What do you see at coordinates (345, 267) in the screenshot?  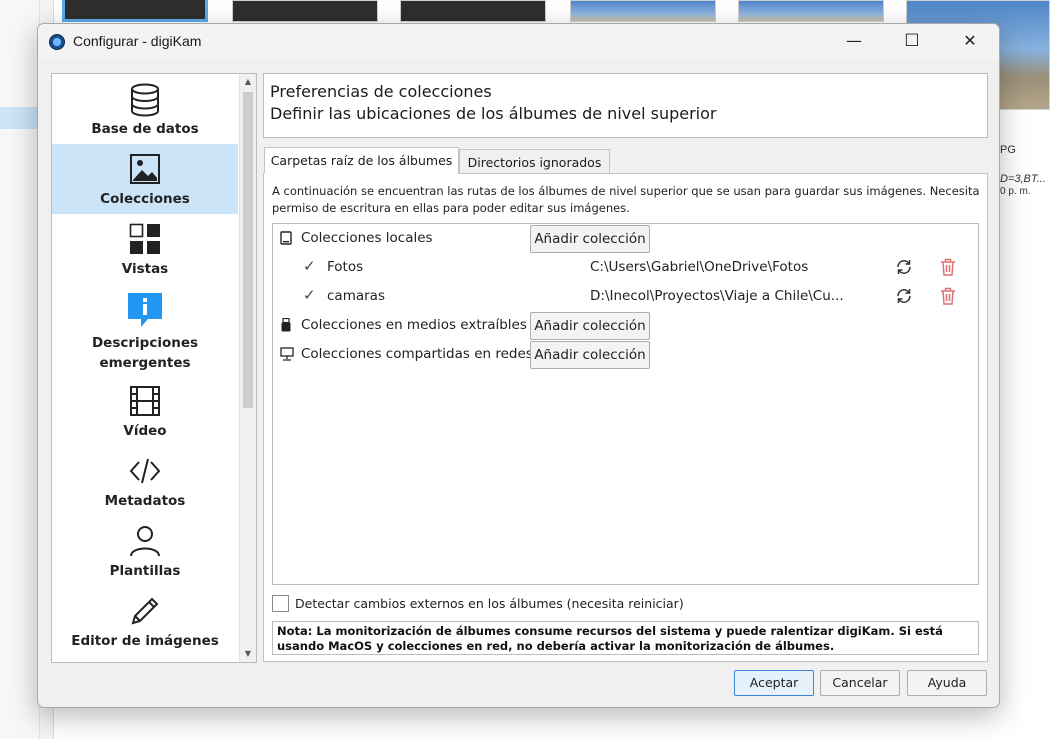 I see `collection-name: Fotos` at bounding box center [345, 267].